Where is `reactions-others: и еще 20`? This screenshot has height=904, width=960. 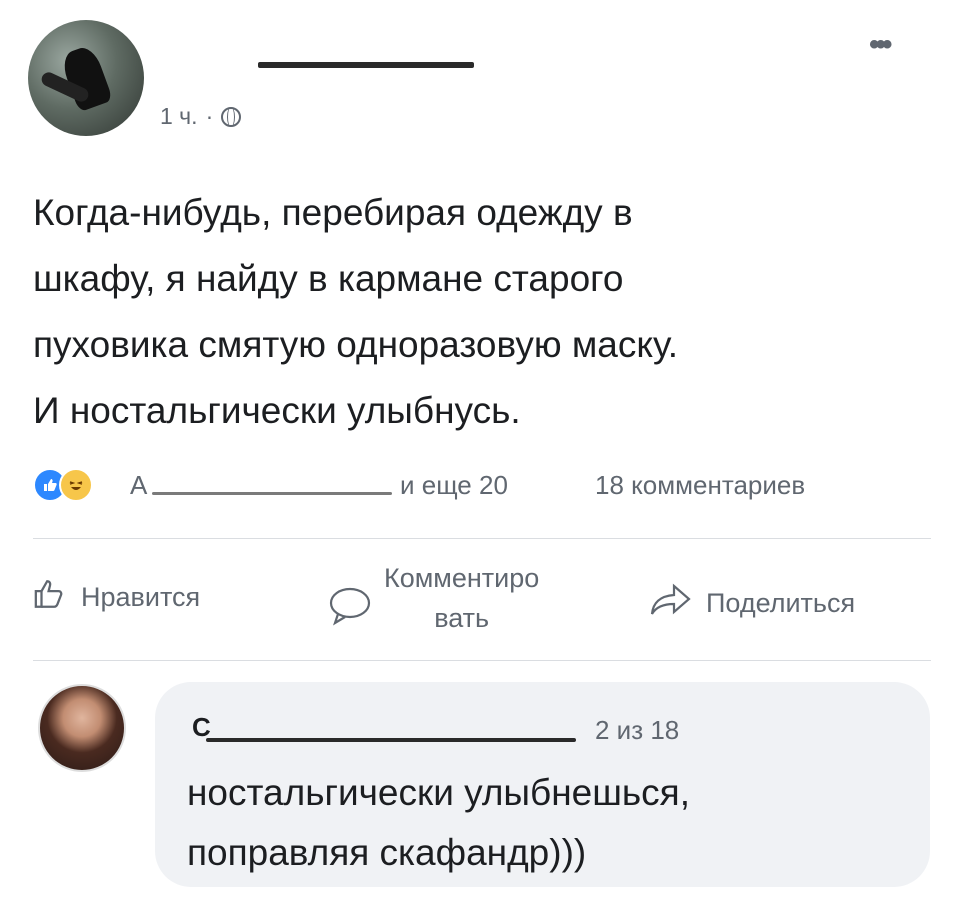 reactions-others: и еще 20 is located at coordinates (454, 485).